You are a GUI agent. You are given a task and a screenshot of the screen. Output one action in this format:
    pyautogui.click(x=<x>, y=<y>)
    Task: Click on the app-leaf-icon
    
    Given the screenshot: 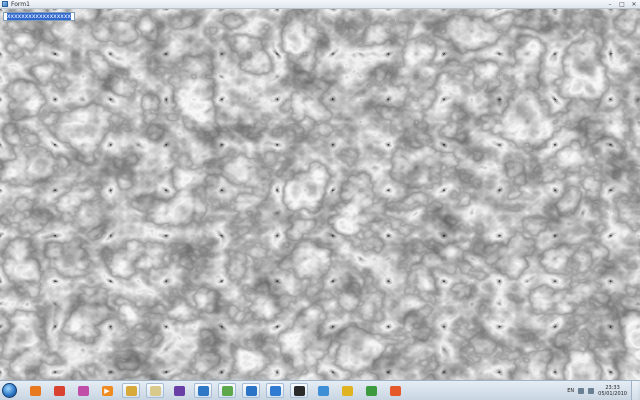 What is the action you would take?
    pyautogui.click(x=371, y=390)
    